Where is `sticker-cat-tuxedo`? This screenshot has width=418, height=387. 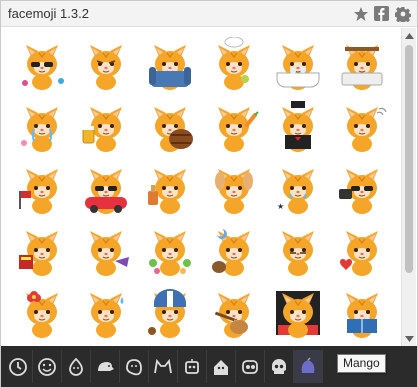 sticker-cat-tuxedo is located at coordinates (298, 126).